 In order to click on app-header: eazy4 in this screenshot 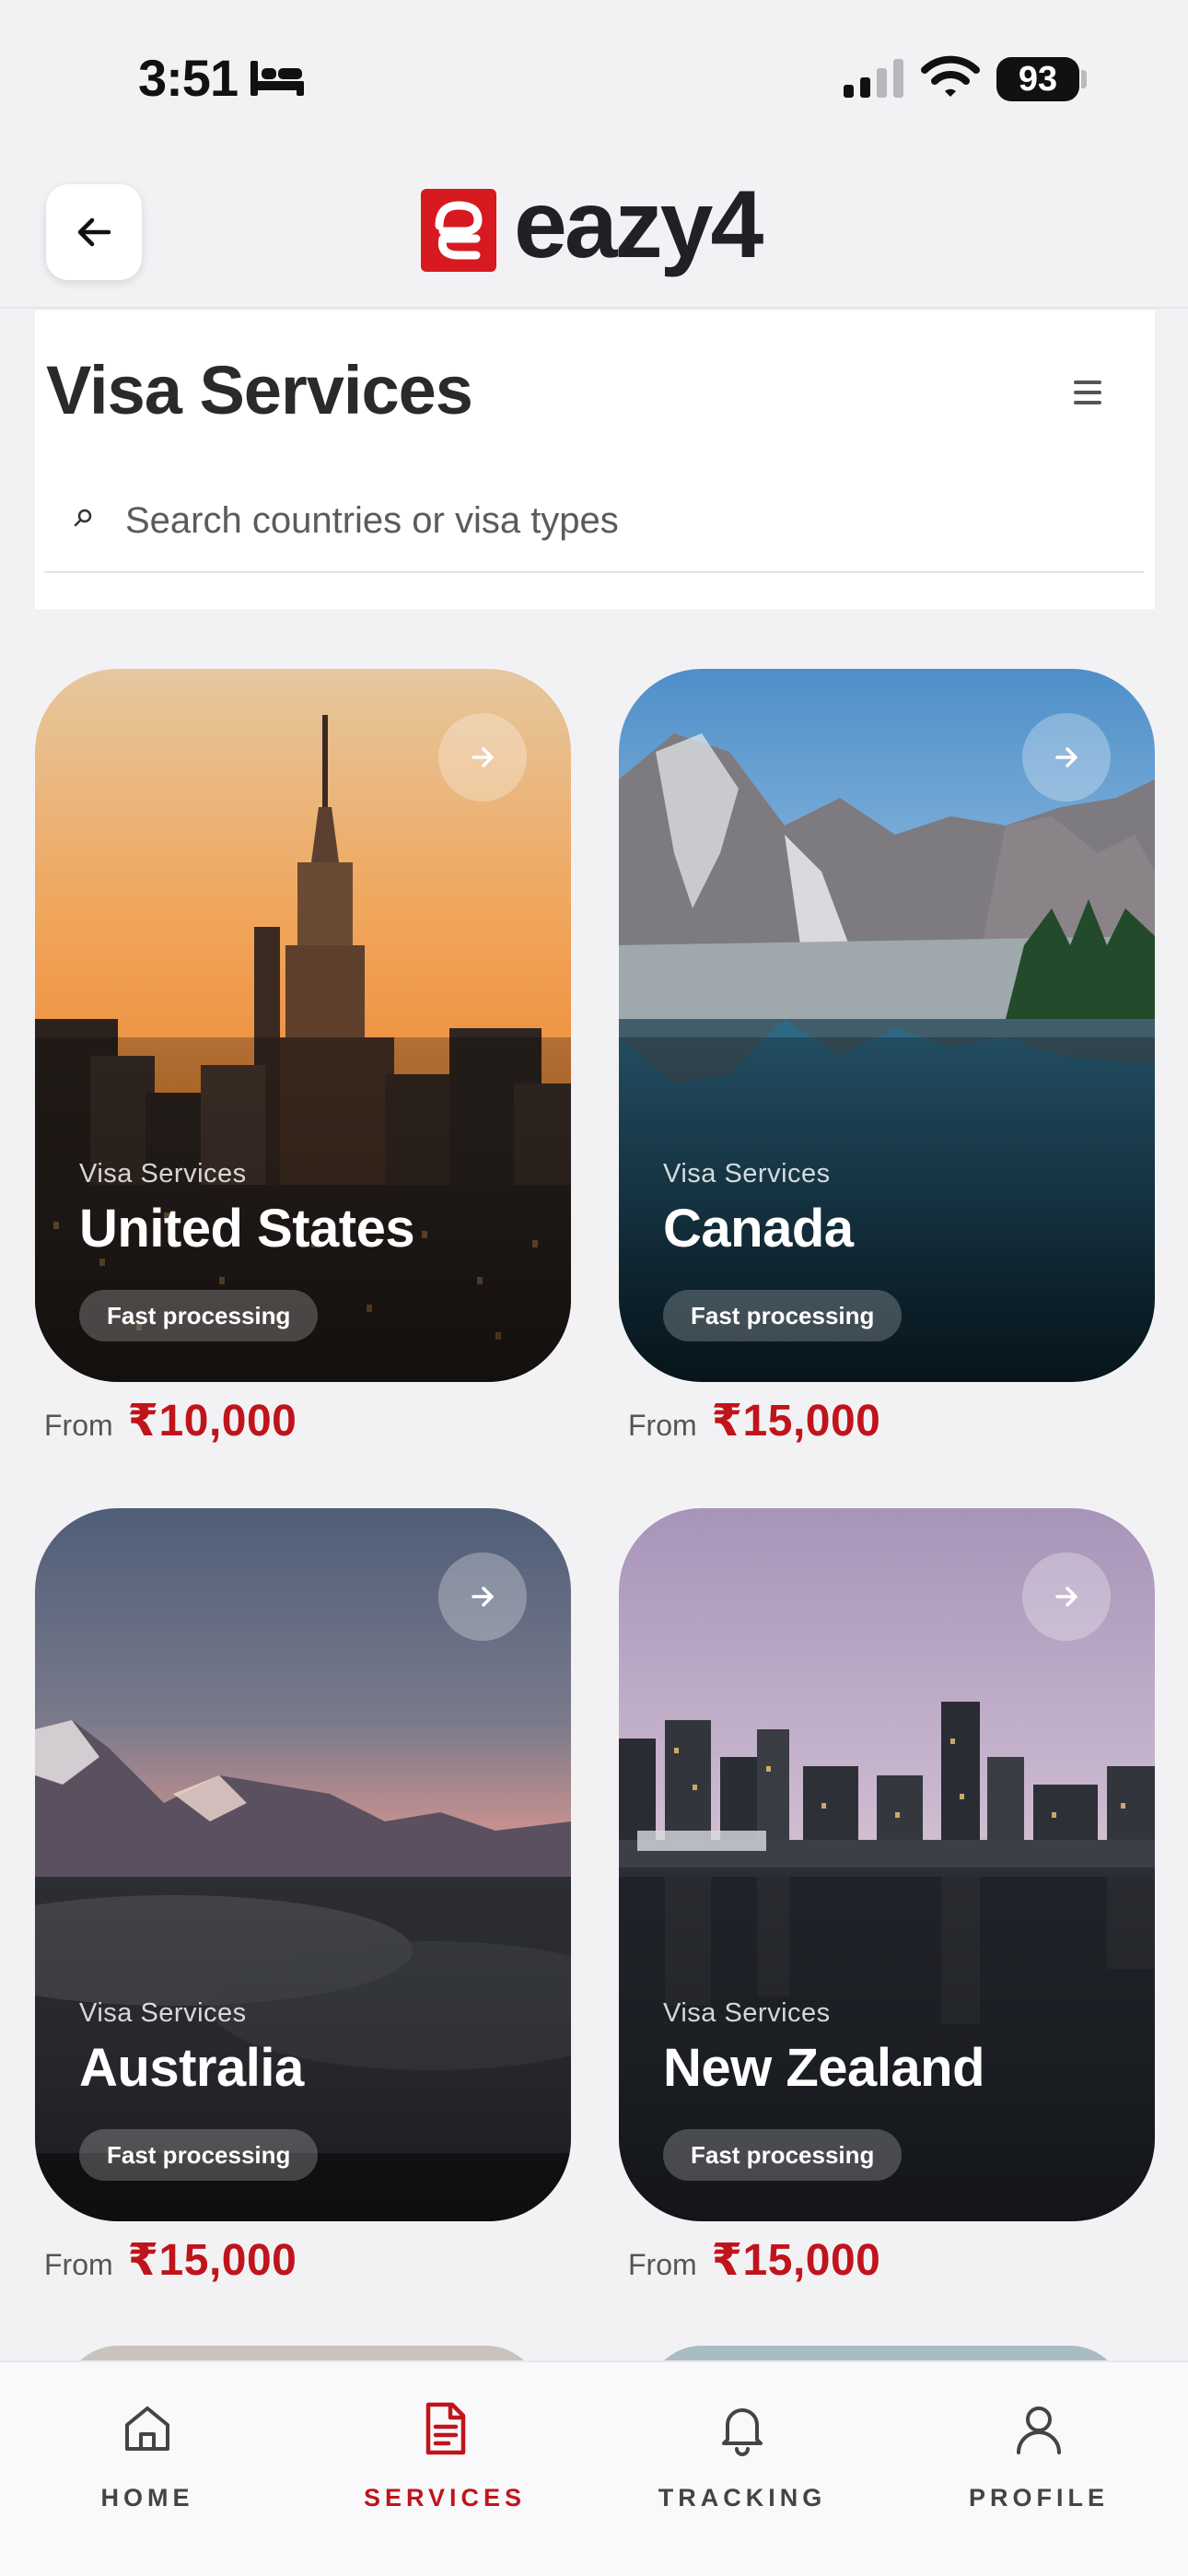, I will do `click(594, 233)`.